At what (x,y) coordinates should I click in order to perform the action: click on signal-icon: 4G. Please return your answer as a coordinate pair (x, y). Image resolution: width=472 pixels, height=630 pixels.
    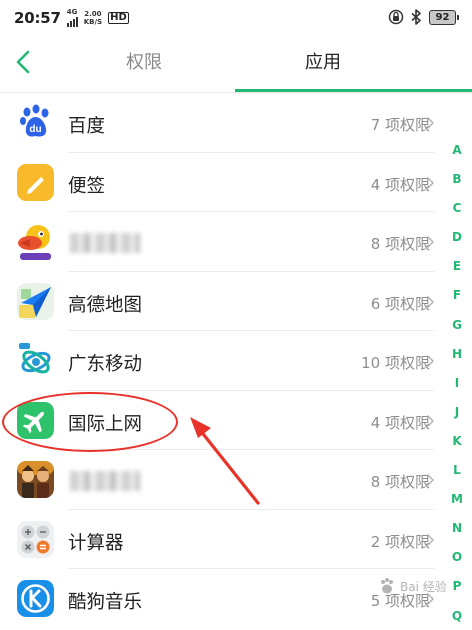
    Looking at the image, I should click on (72, 17).